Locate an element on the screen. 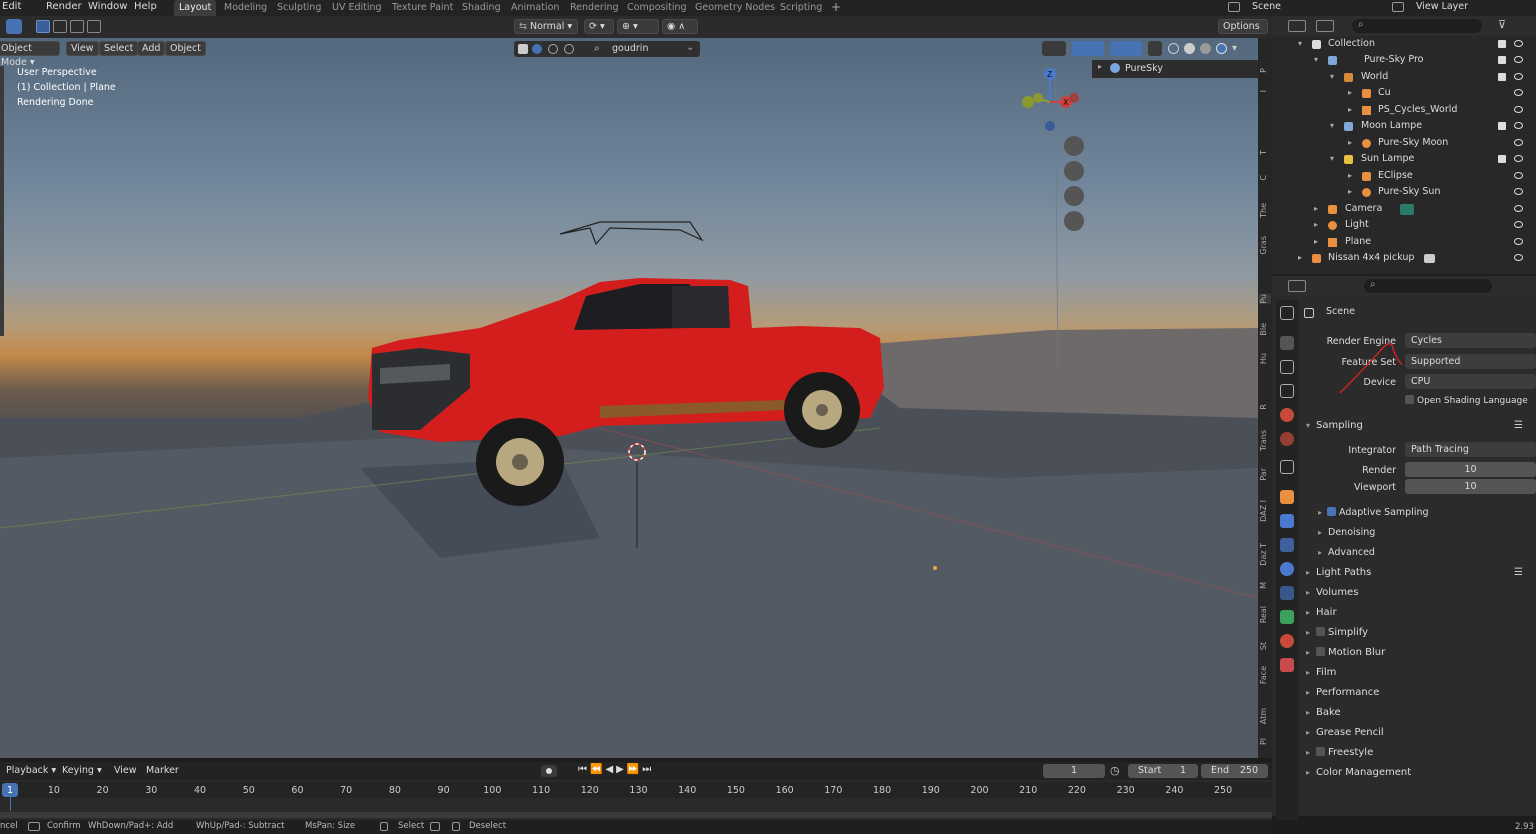  select-tool-icon is located at coordinates (14, 26).